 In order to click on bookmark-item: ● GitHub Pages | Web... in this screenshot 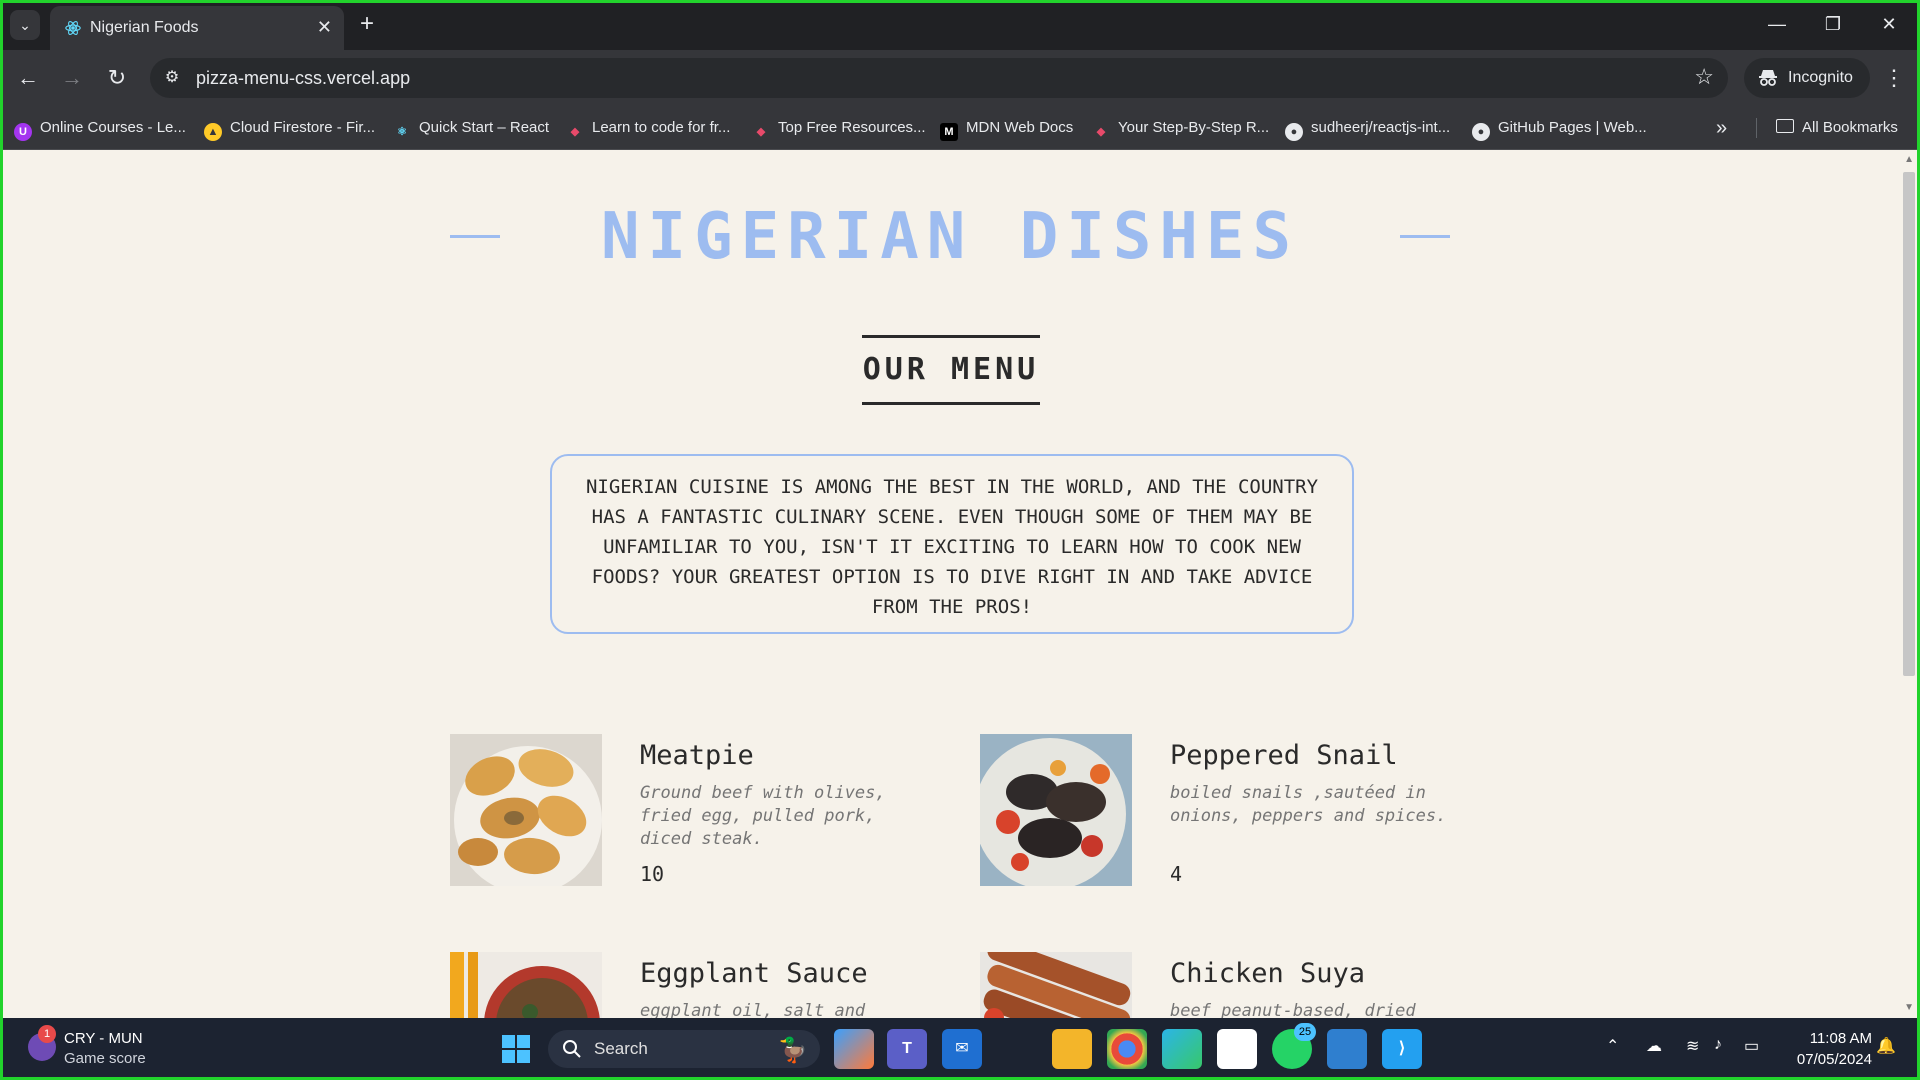, I will do `click(1559, 128)`.